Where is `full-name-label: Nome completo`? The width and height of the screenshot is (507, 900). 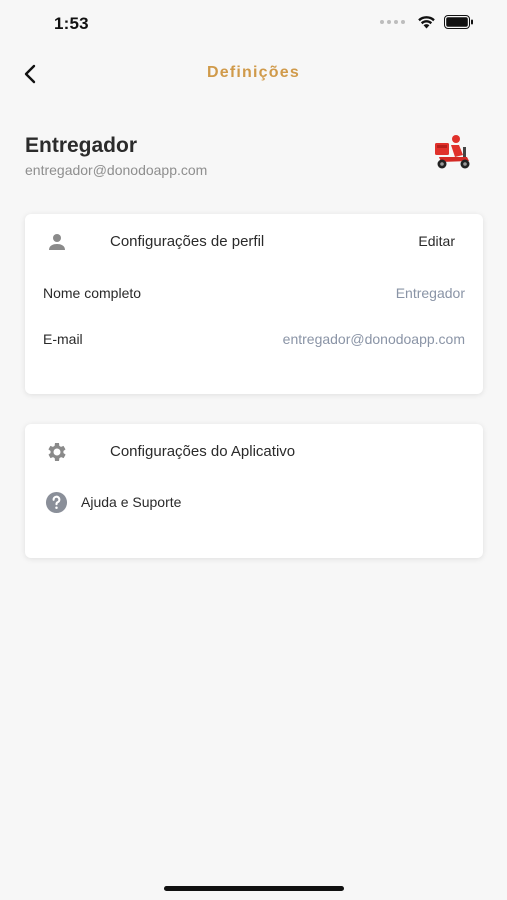 full-name-label: Nome completo is located at coordinates (92, 293).